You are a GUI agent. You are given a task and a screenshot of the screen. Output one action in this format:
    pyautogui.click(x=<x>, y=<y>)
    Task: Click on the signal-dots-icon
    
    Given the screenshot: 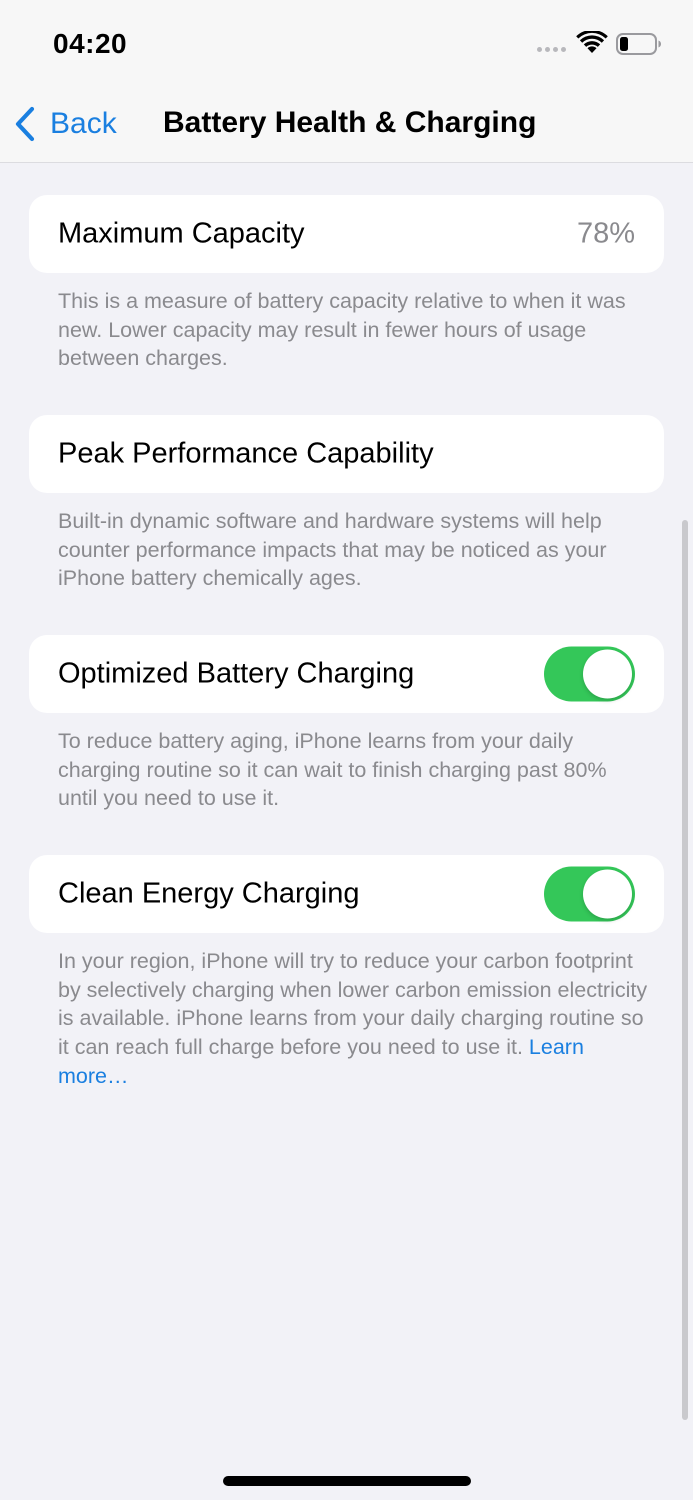 What is the action you would take?
    pyautogui.click(x=551, y=49)
    